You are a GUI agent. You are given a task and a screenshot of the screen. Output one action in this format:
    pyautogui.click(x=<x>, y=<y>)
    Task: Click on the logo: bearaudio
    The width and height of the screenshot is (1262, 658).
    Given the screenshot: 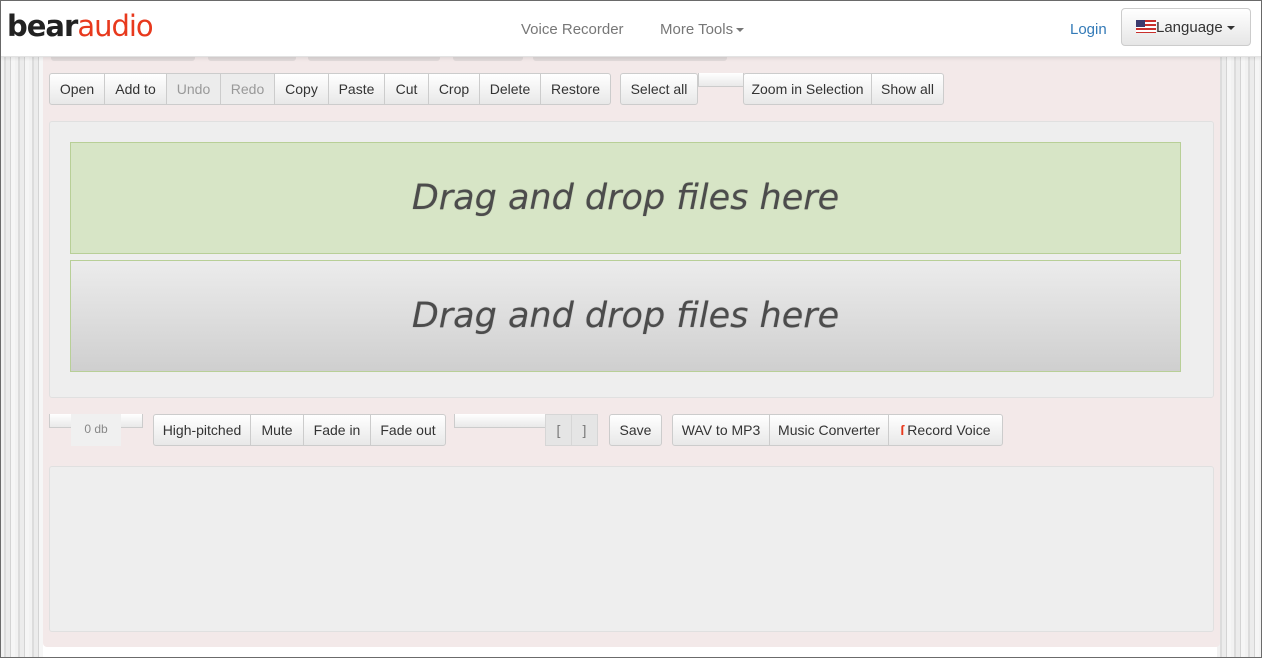 What is the action you would take?
    pyautogui.click(x=80, y=26)
    